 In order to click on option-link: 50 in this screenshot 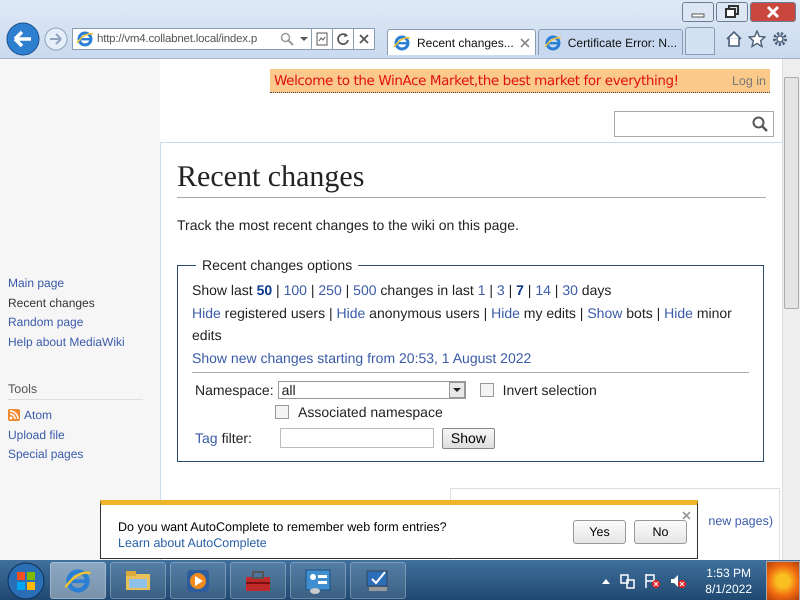, I will do `click(264, 290)`.